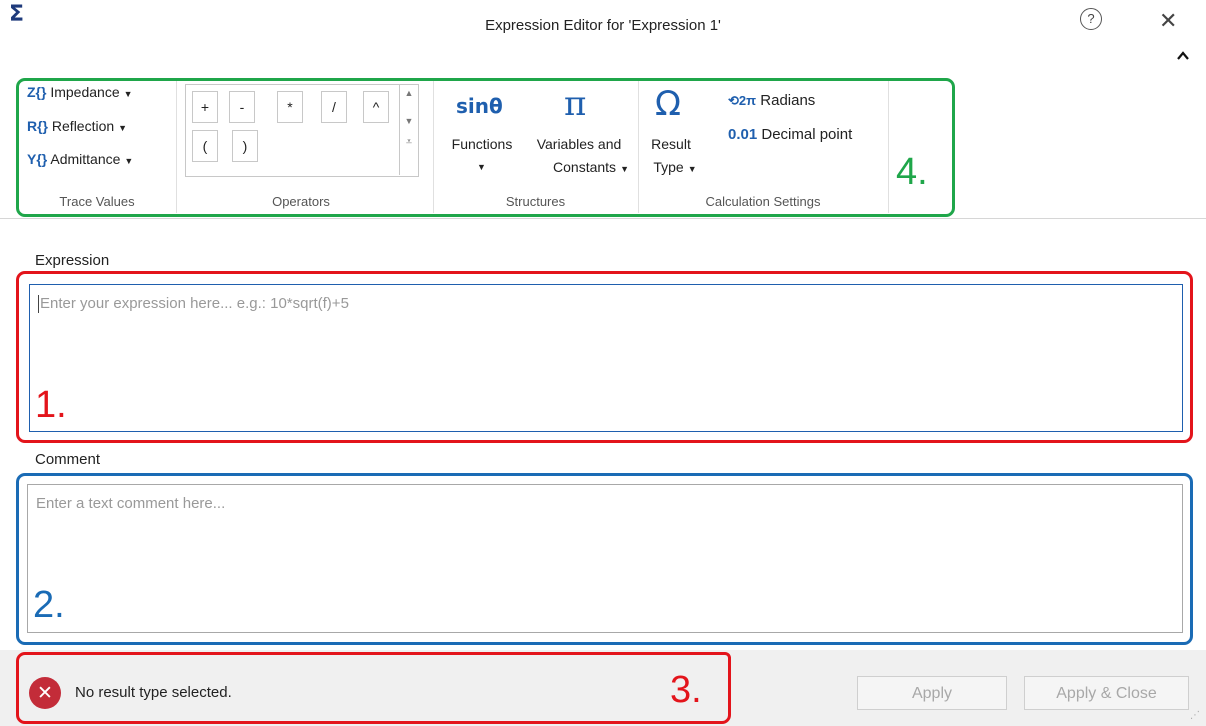  What do you see at coordinates (72, 260) in the screenshot?
I see `expression-label: Expression` at bounding box center [72, 260].